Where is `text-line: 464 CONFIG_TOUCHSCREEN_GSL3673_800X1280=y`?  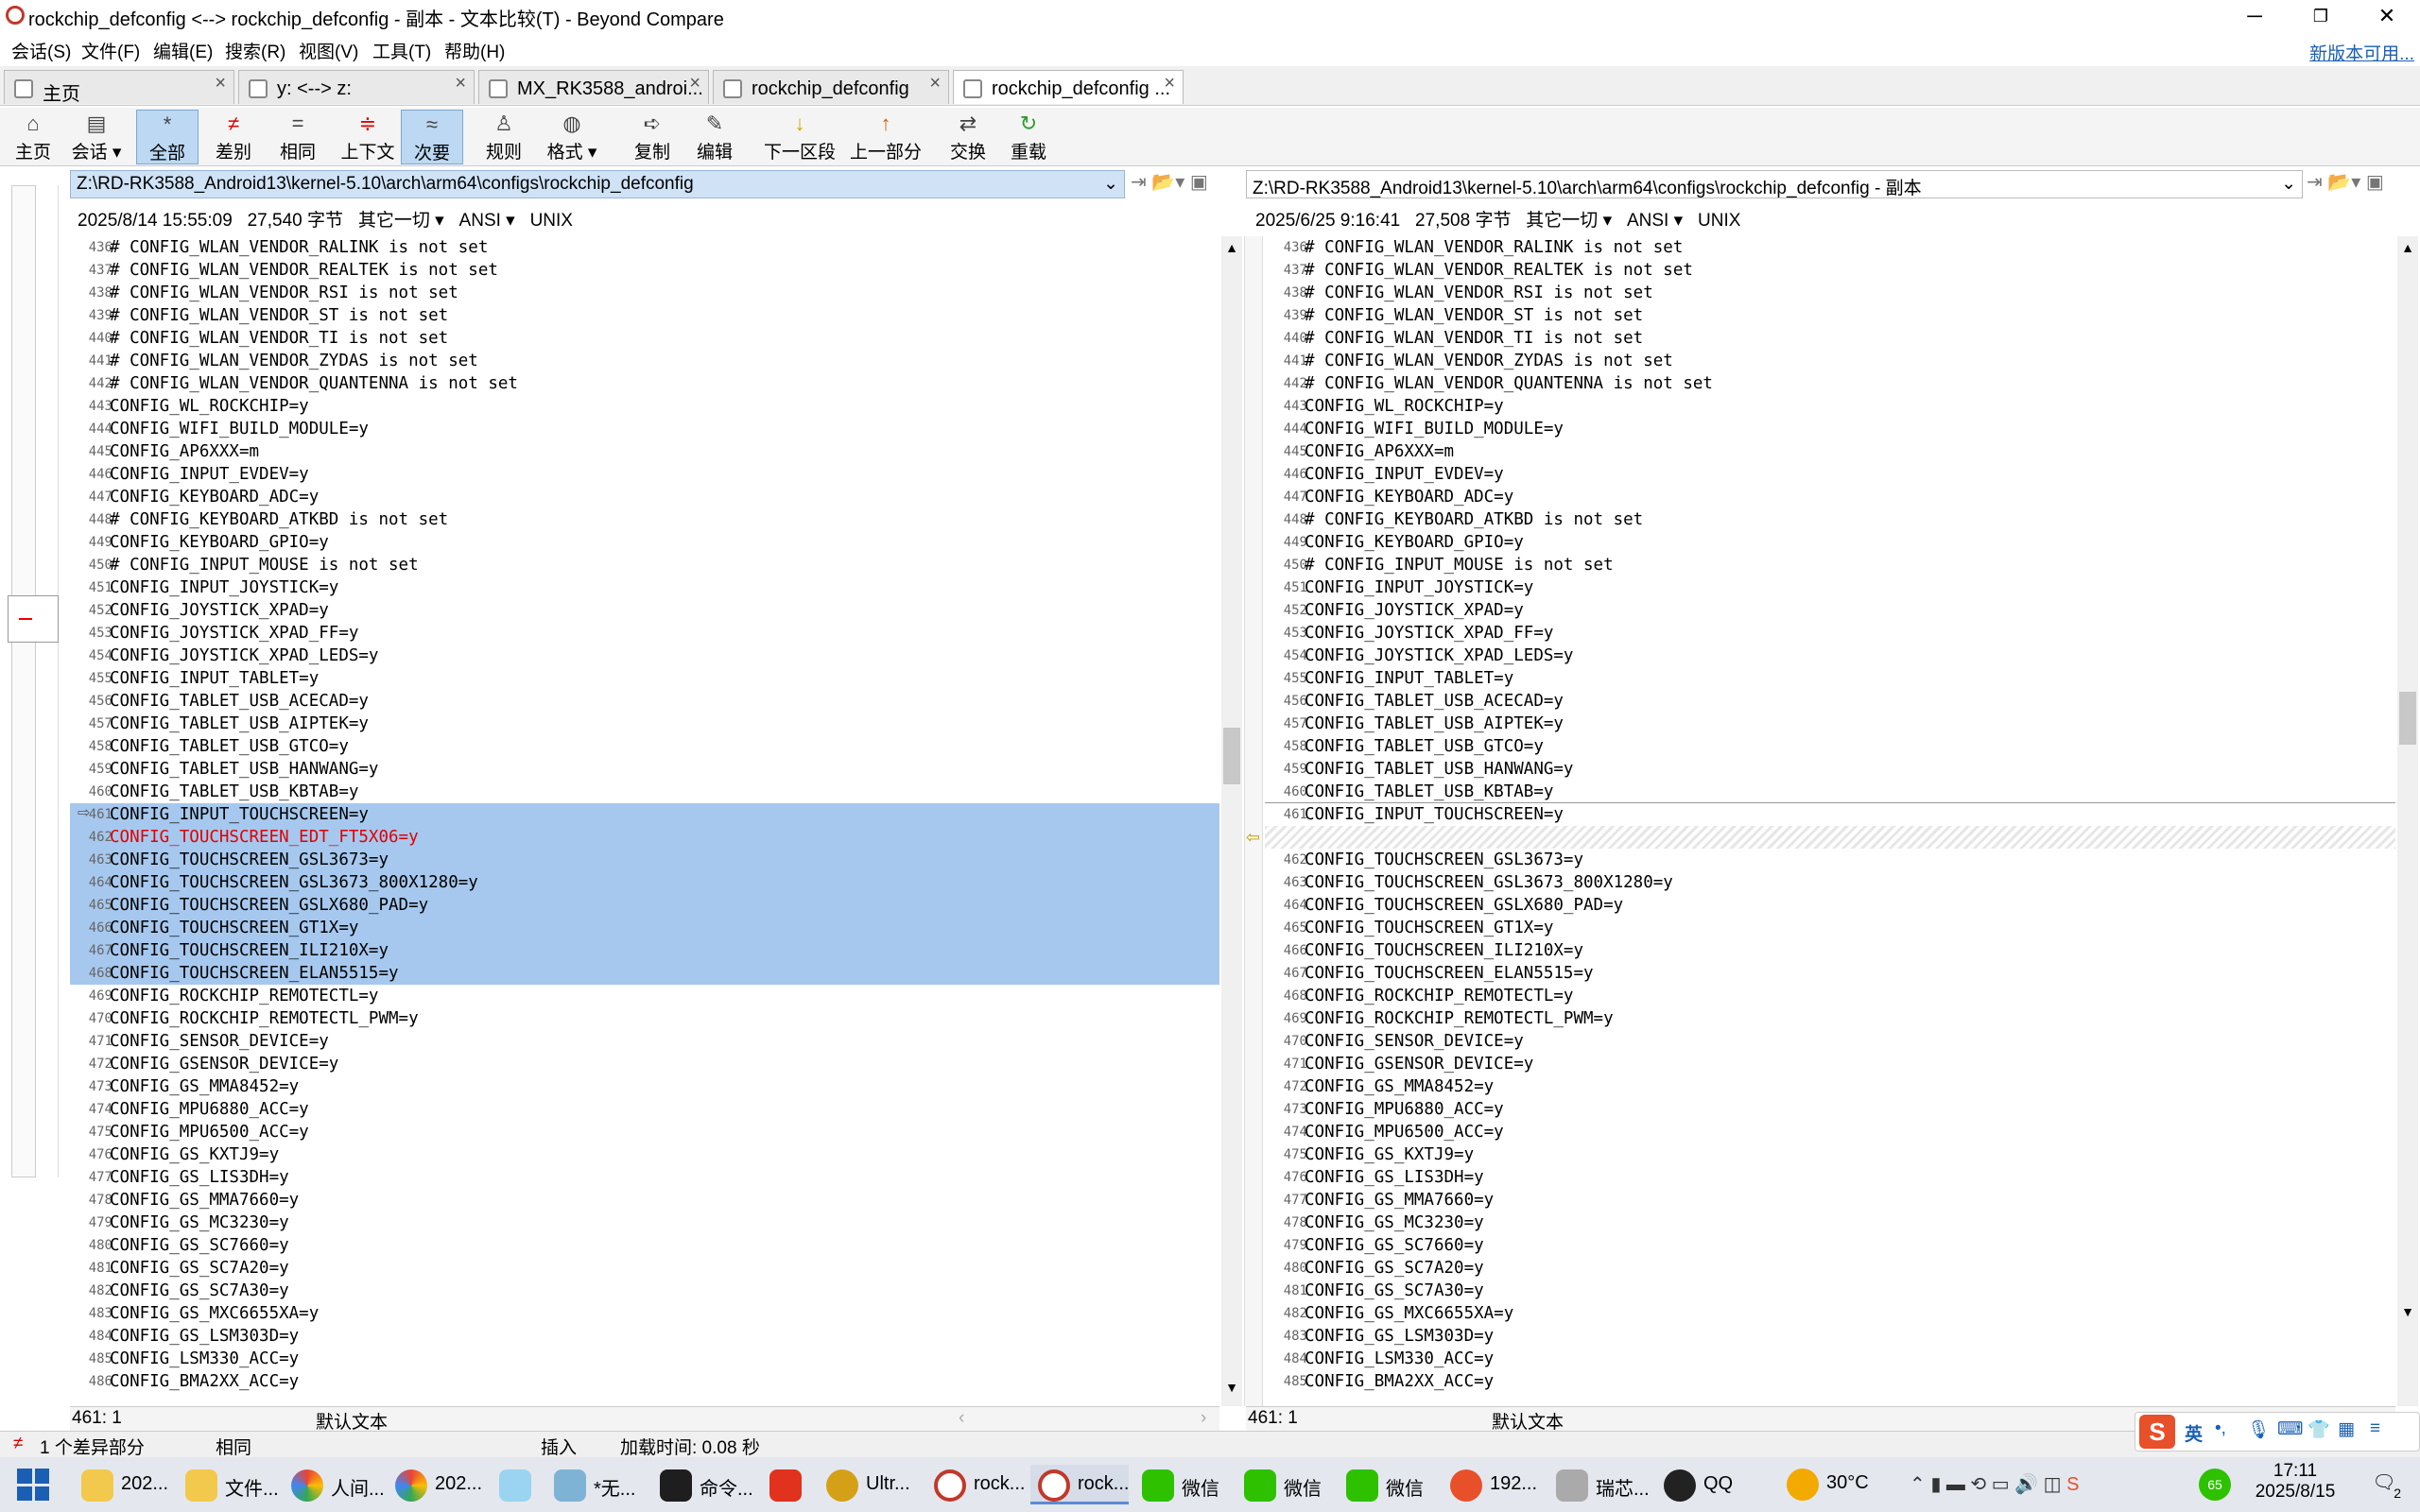
text-line: 464 CONFIG_TOUCHSCREEN_GSL3673_800X1280=y is located at coordinates (644, 882).